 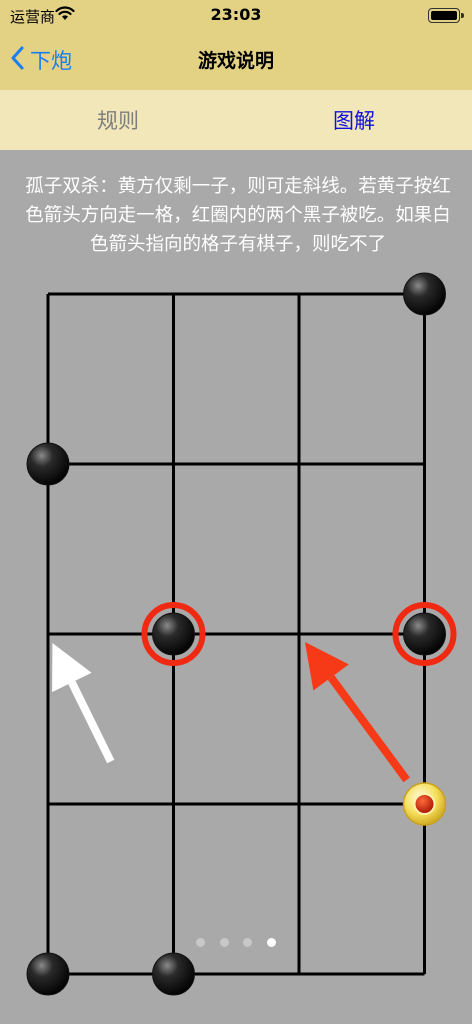 What do you see at coordinates (236, 942) in the screenshot?
I see `page-indicator` at bounding box center [236, 942].